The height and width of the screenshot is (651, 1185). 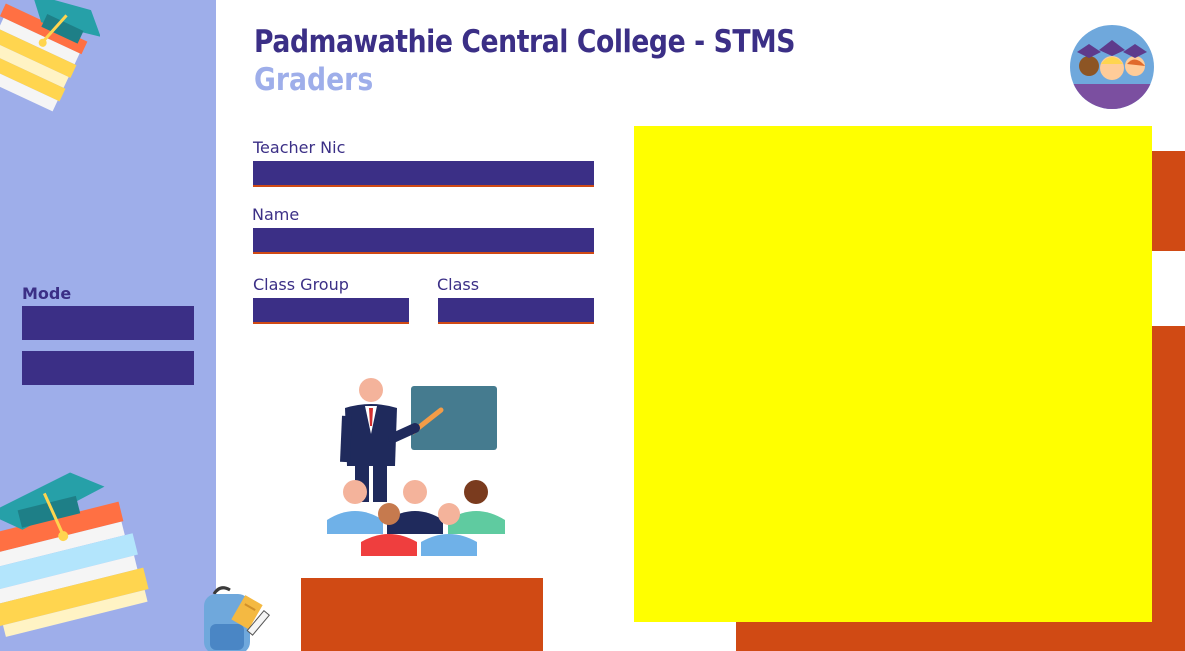 What do you see at coordinates (301, 284) in the screenshot?
I see `class-group-label: Class Group` at bounding box center [301, 284].